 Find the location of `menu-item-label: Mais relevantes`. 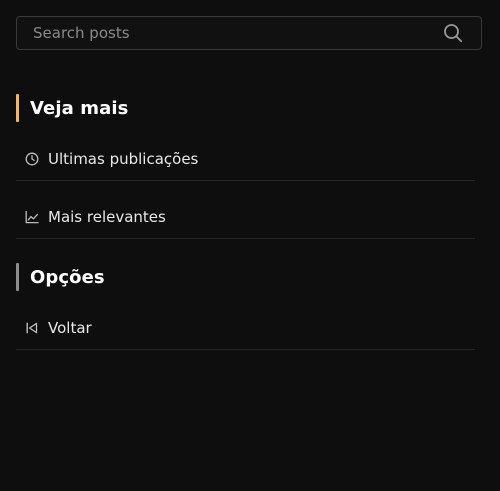

menu-item-label: Mais relevantes is located at coordinates (107, 216).